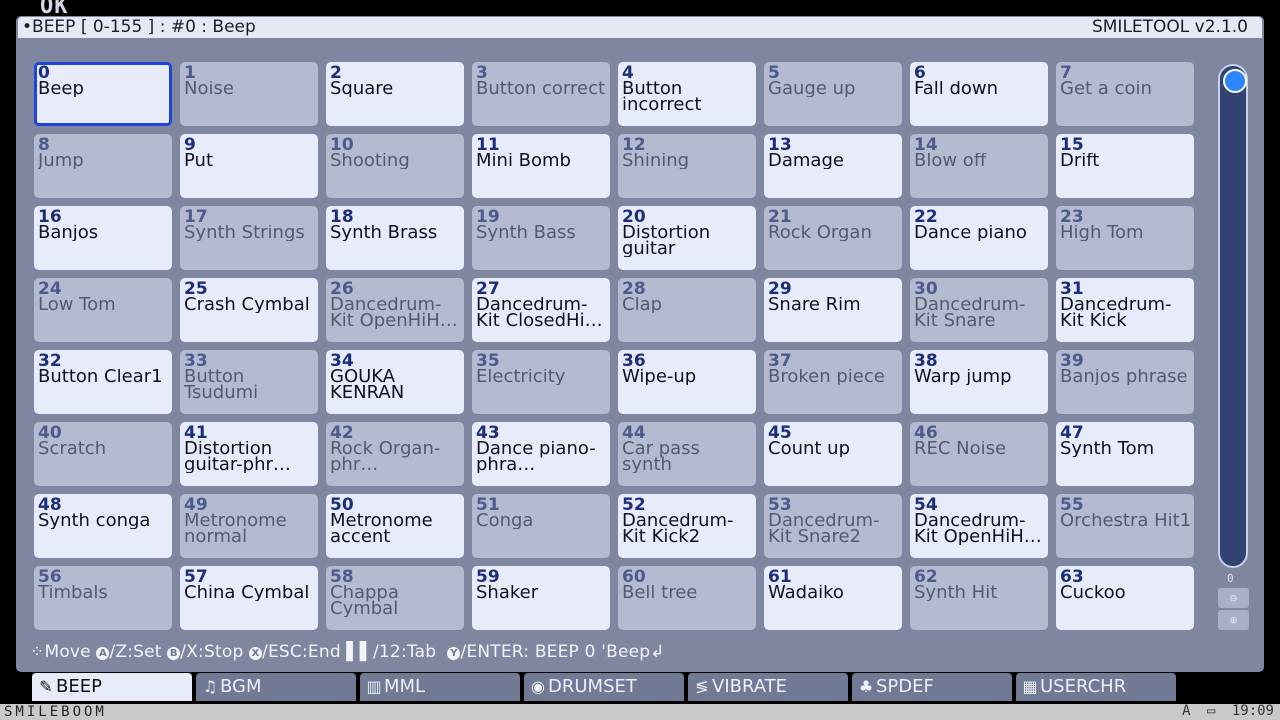  I want to click on sound-cell: 49 Metronome normal, so click(249, 526).